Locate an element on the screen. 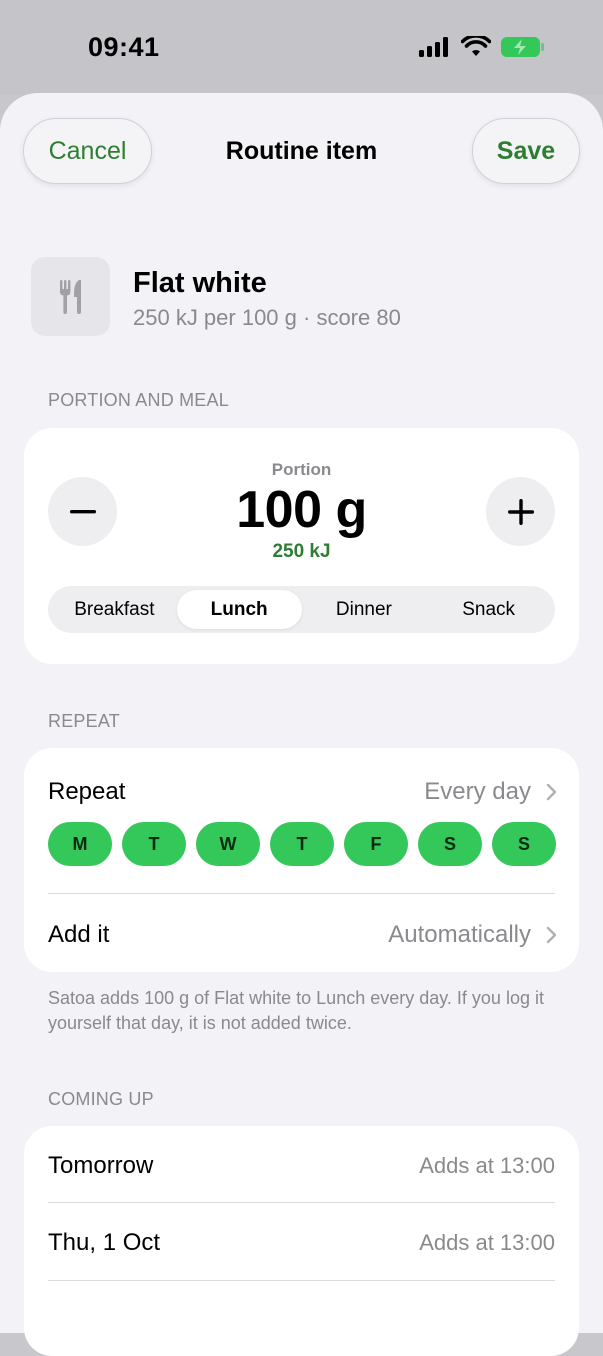 The image size is (603, 1356). battery-charging-icon is located at coordinates (522, 47).